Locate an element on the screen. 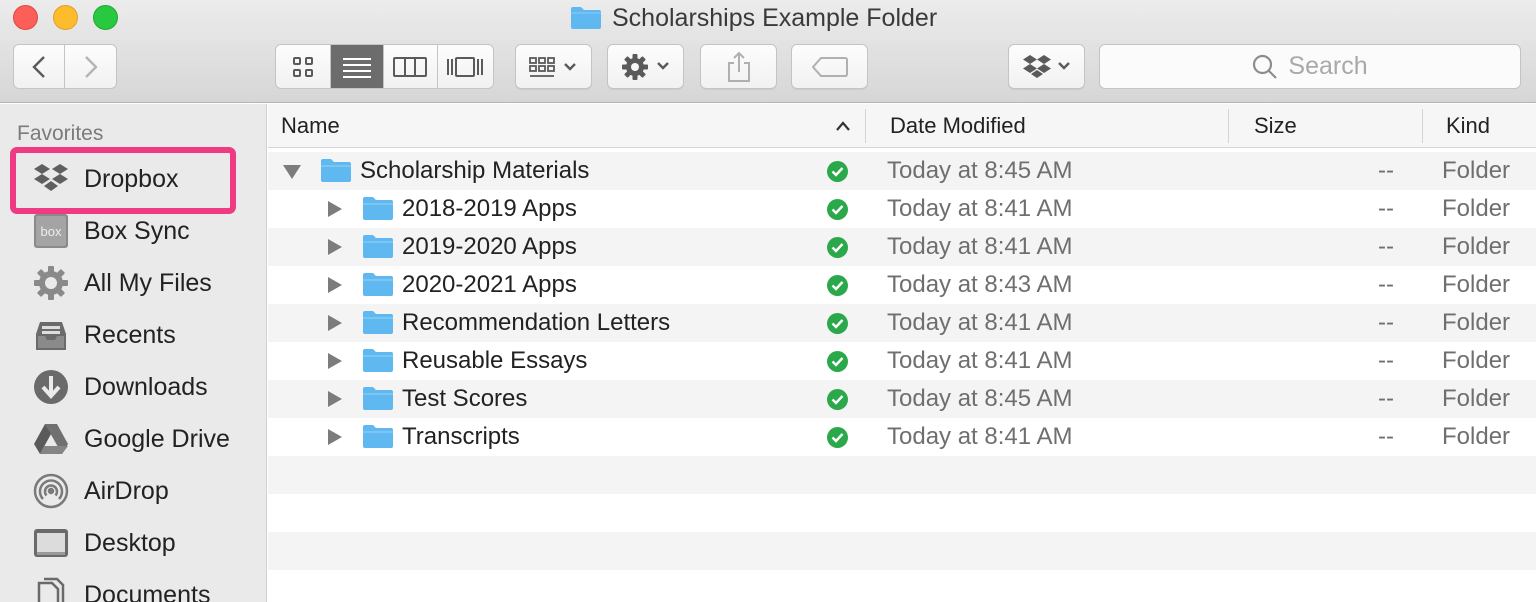  row-name: Reusable Essays is located at coordinates (495, 360).